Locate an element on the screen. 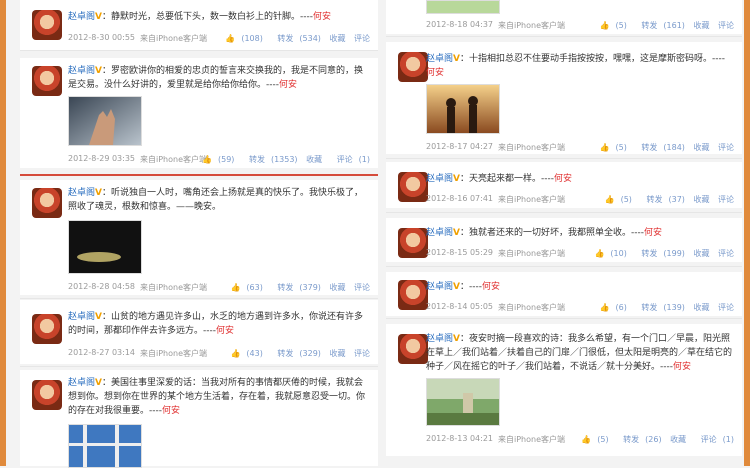 Image resolution: width=750 pixels, height=468 pixels. like-button: 👍 (63) is located at coordinates (243, 287).